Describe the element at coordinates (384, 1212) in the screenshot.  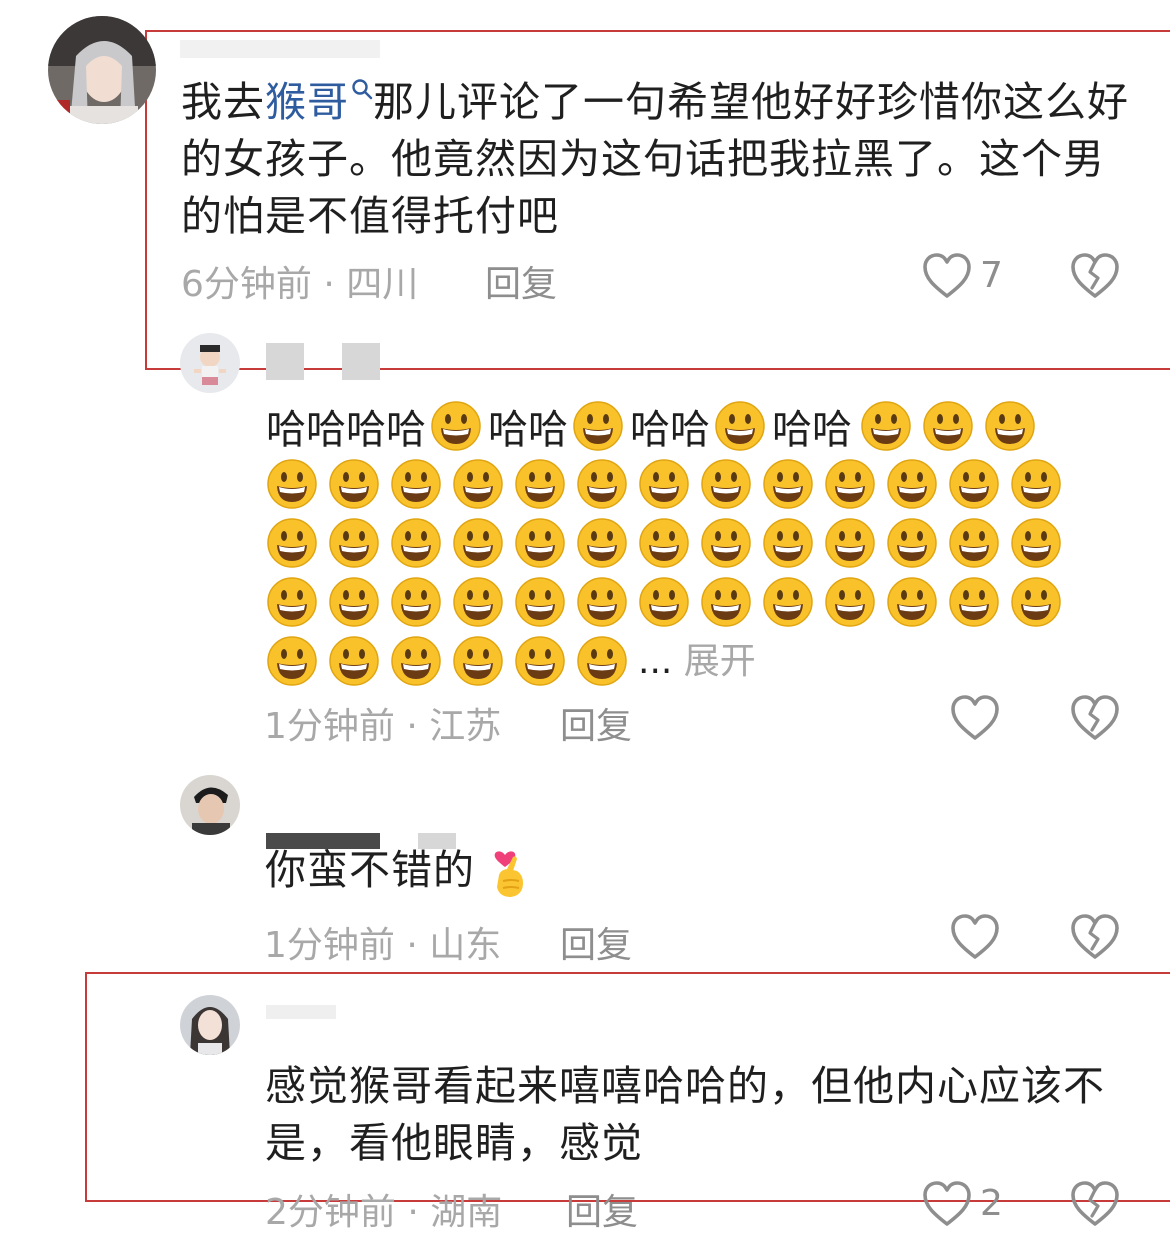
I see `comment-meta: 2分钟前 · 湖南` at that location.